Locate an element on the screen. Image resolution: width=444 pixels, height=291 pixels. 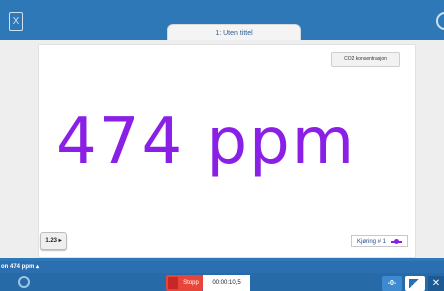
decimals-label: 1.23 ▸ is located at coordinates (53, 241).